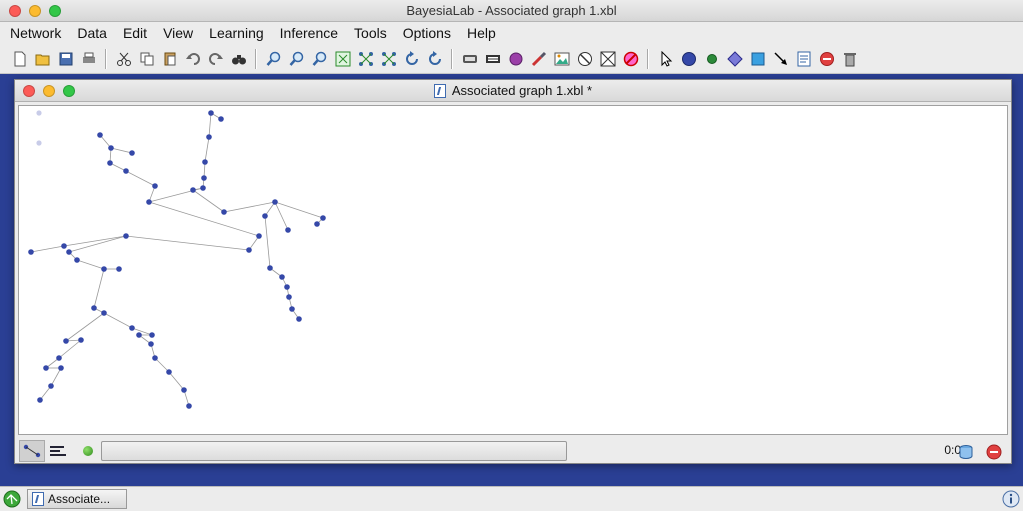 The image size is (1023, 511). What do you see at coordinates (758, 59) in the screenshot?
I see `utility-node-button` at bounding box center [758, 59].